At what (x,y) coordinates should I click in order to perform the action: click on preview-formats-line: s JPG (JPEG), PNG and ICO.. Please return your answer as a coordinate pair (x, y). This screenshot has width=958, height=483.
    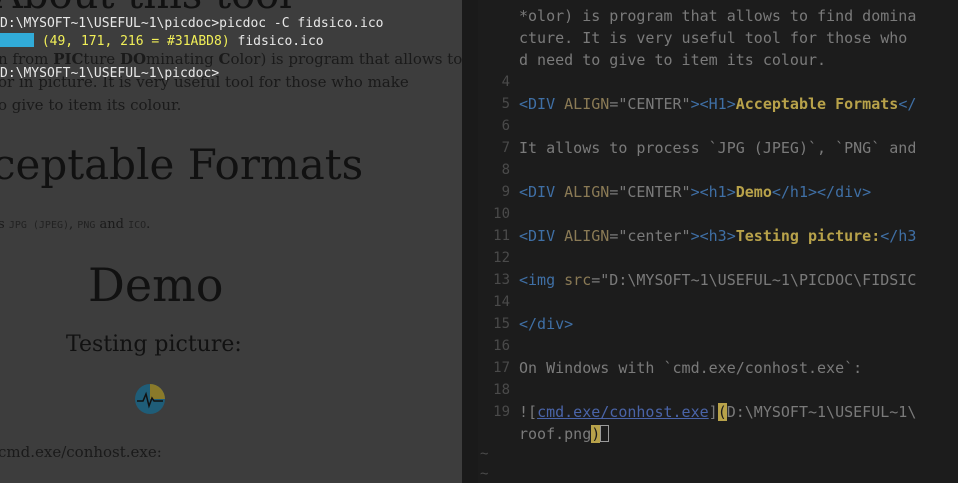
    Looking at the image, I should click on (75, 224).